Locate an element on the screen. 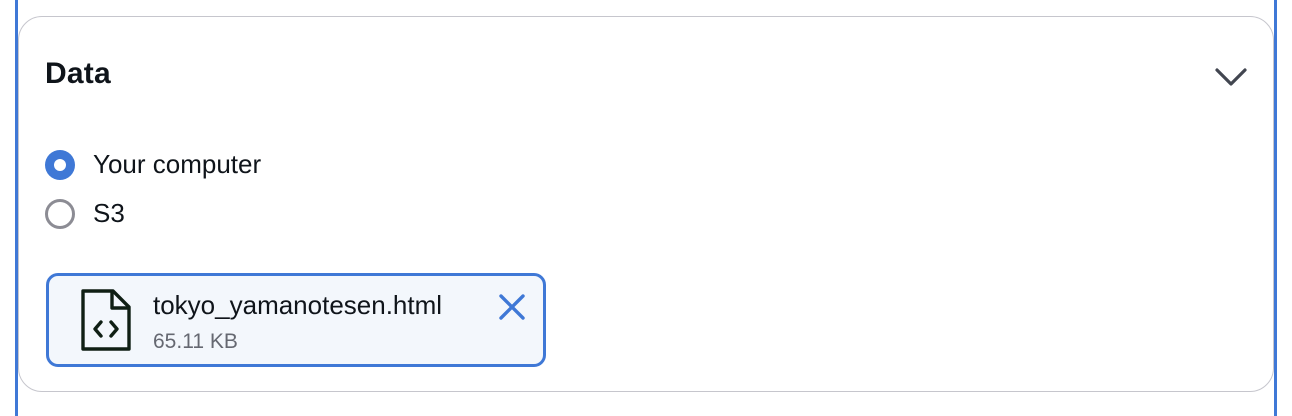 This screenshot has width=1292, height=416. source-option-label: S3 is located at coordinates (109, 213).